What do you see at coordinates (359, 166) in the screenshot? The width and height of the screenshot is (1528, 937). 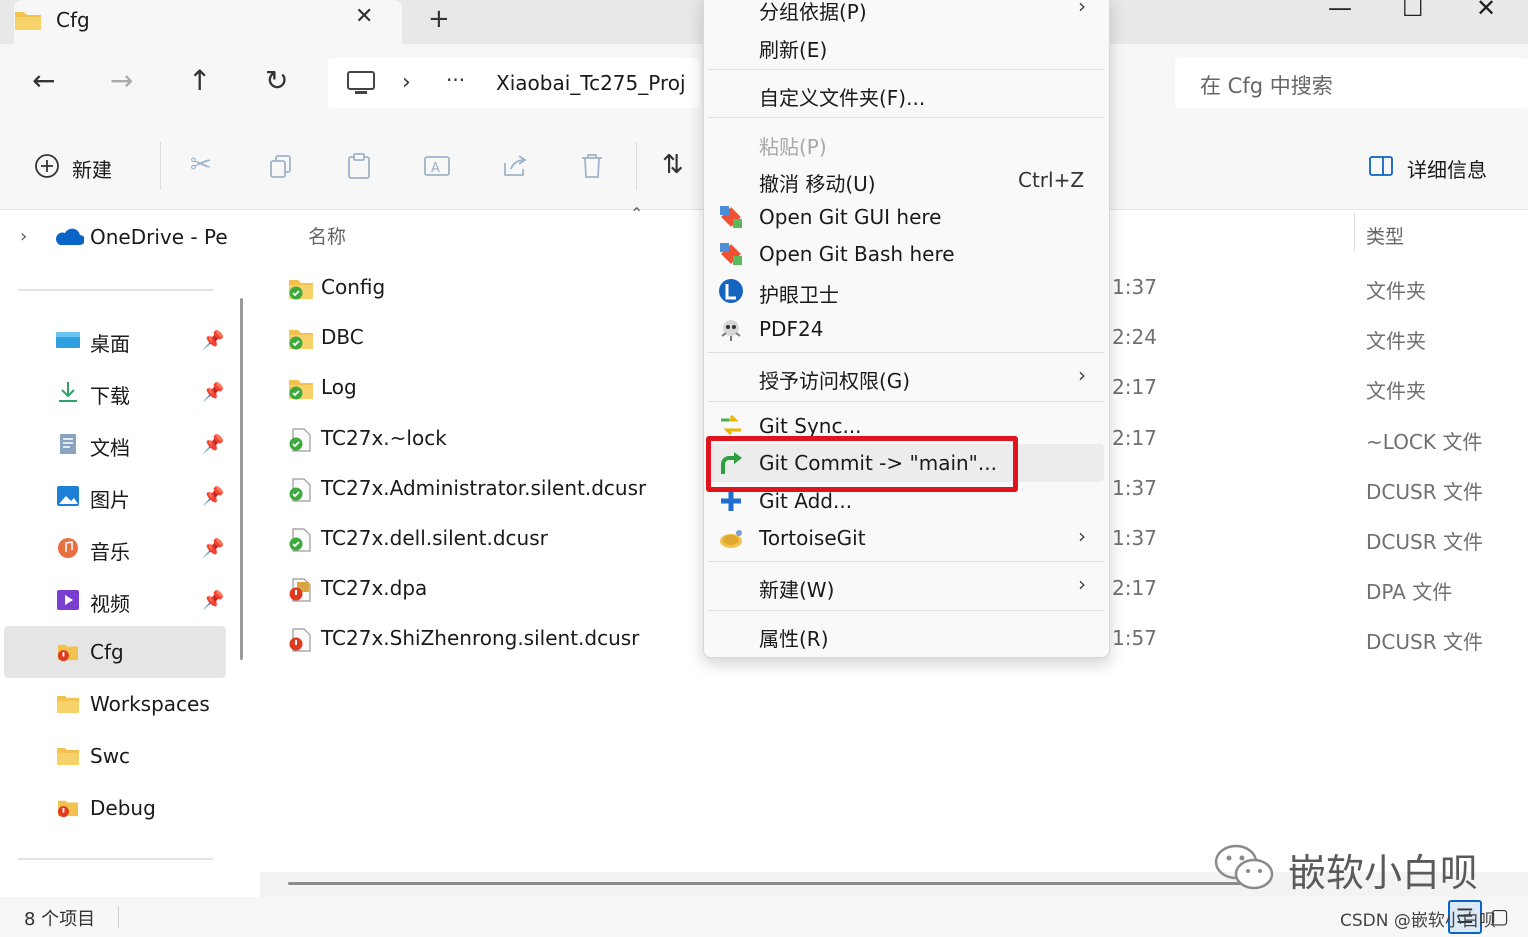 I see `paste-icon` at bounding box center [359, 166].